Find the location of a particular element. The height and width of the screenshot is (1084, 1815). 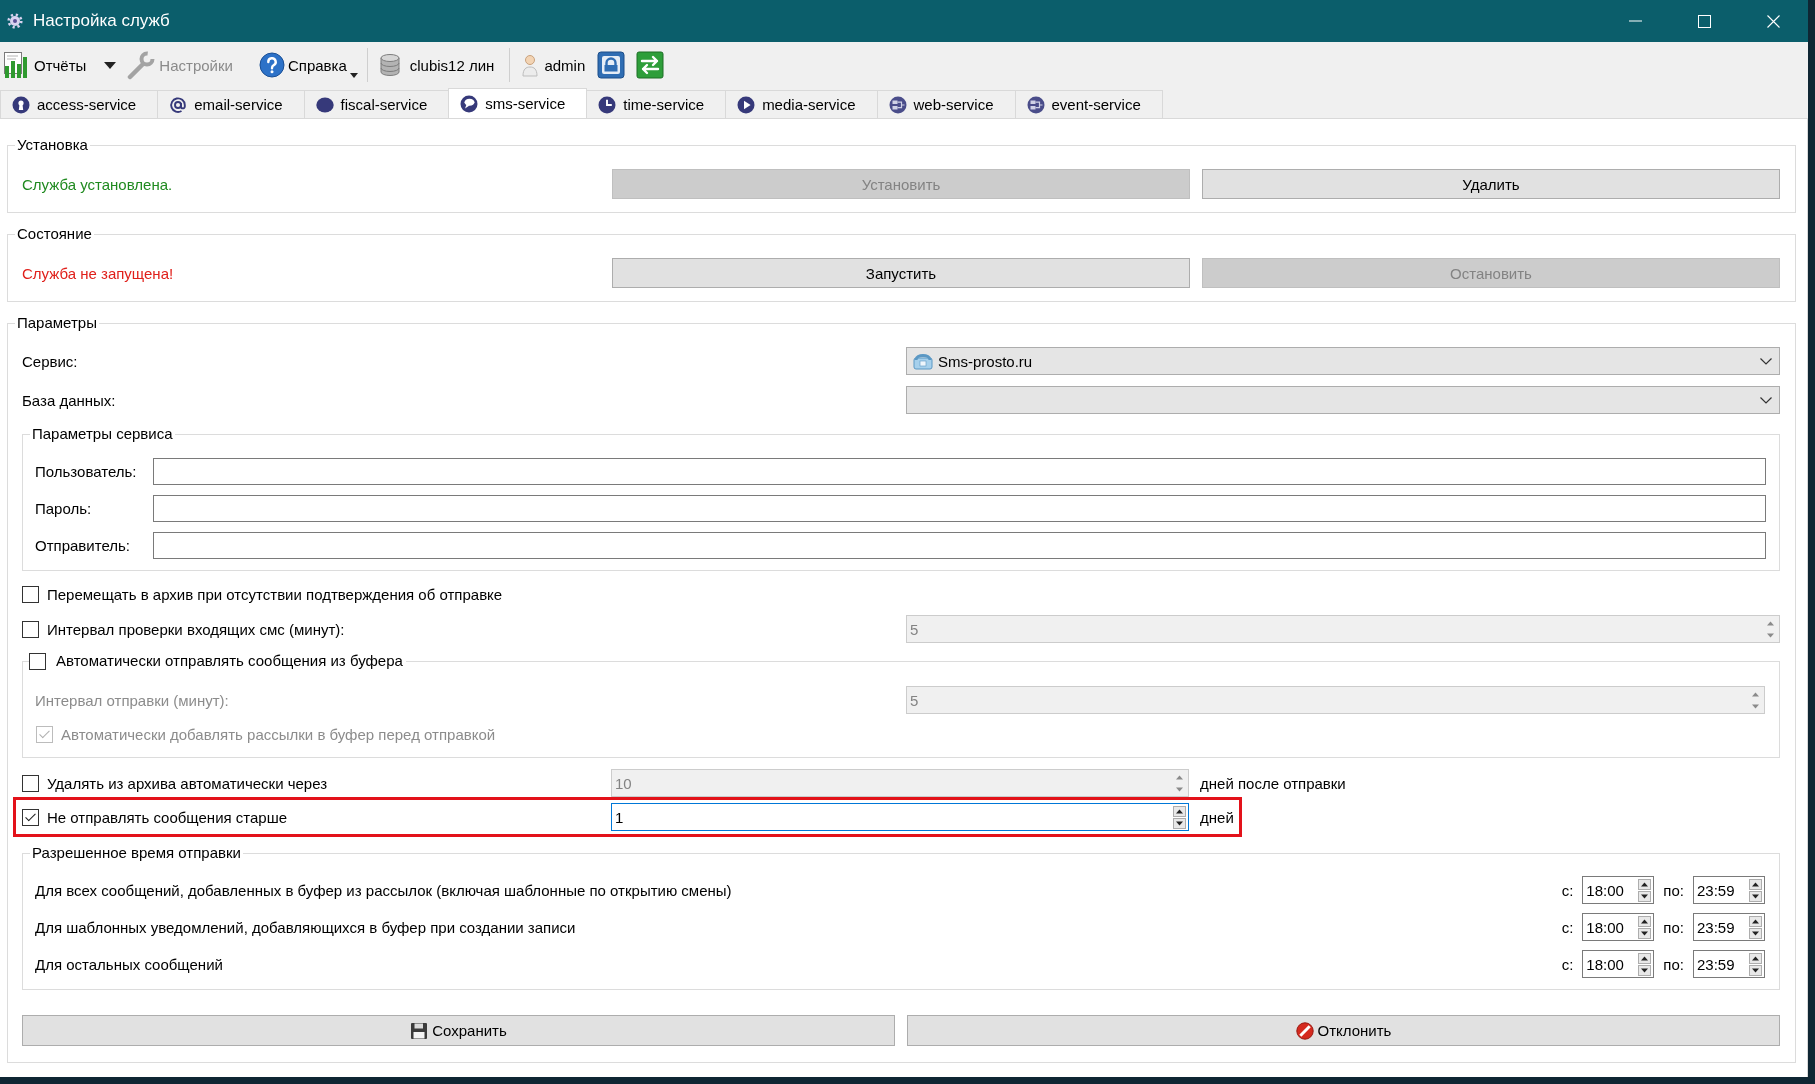

user-name: admin is located at coordinates (565, 65).